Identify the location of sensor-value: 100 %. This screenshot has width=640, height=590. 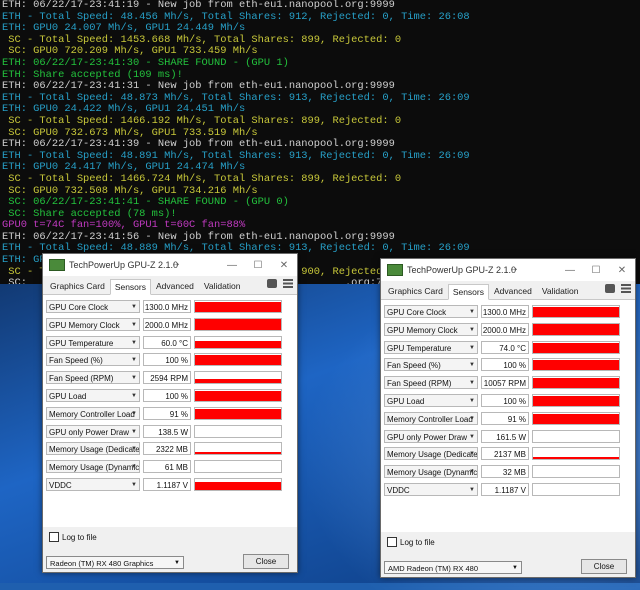
(505, 365).